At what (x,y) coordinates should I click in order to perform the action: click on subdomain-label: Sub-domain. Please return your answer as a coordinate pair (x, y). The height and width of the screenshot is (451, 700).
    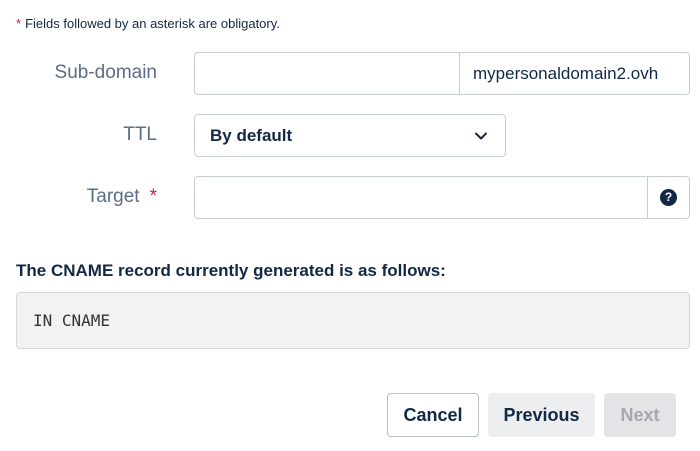
    Looking at the image, I should click on (106, 73).